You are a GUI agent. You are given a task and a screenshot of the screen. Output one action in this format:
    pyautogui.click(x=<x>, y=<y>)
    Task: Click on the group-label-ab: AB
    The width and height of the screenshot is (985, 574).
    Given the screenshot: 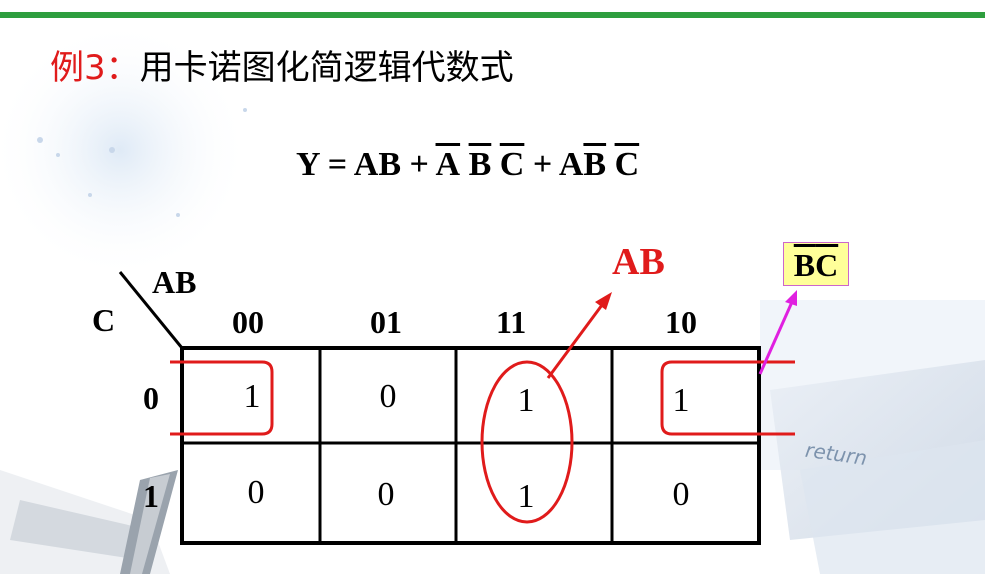 What is the action you would take?
    pyautogui.click(x=638, y=262)
    